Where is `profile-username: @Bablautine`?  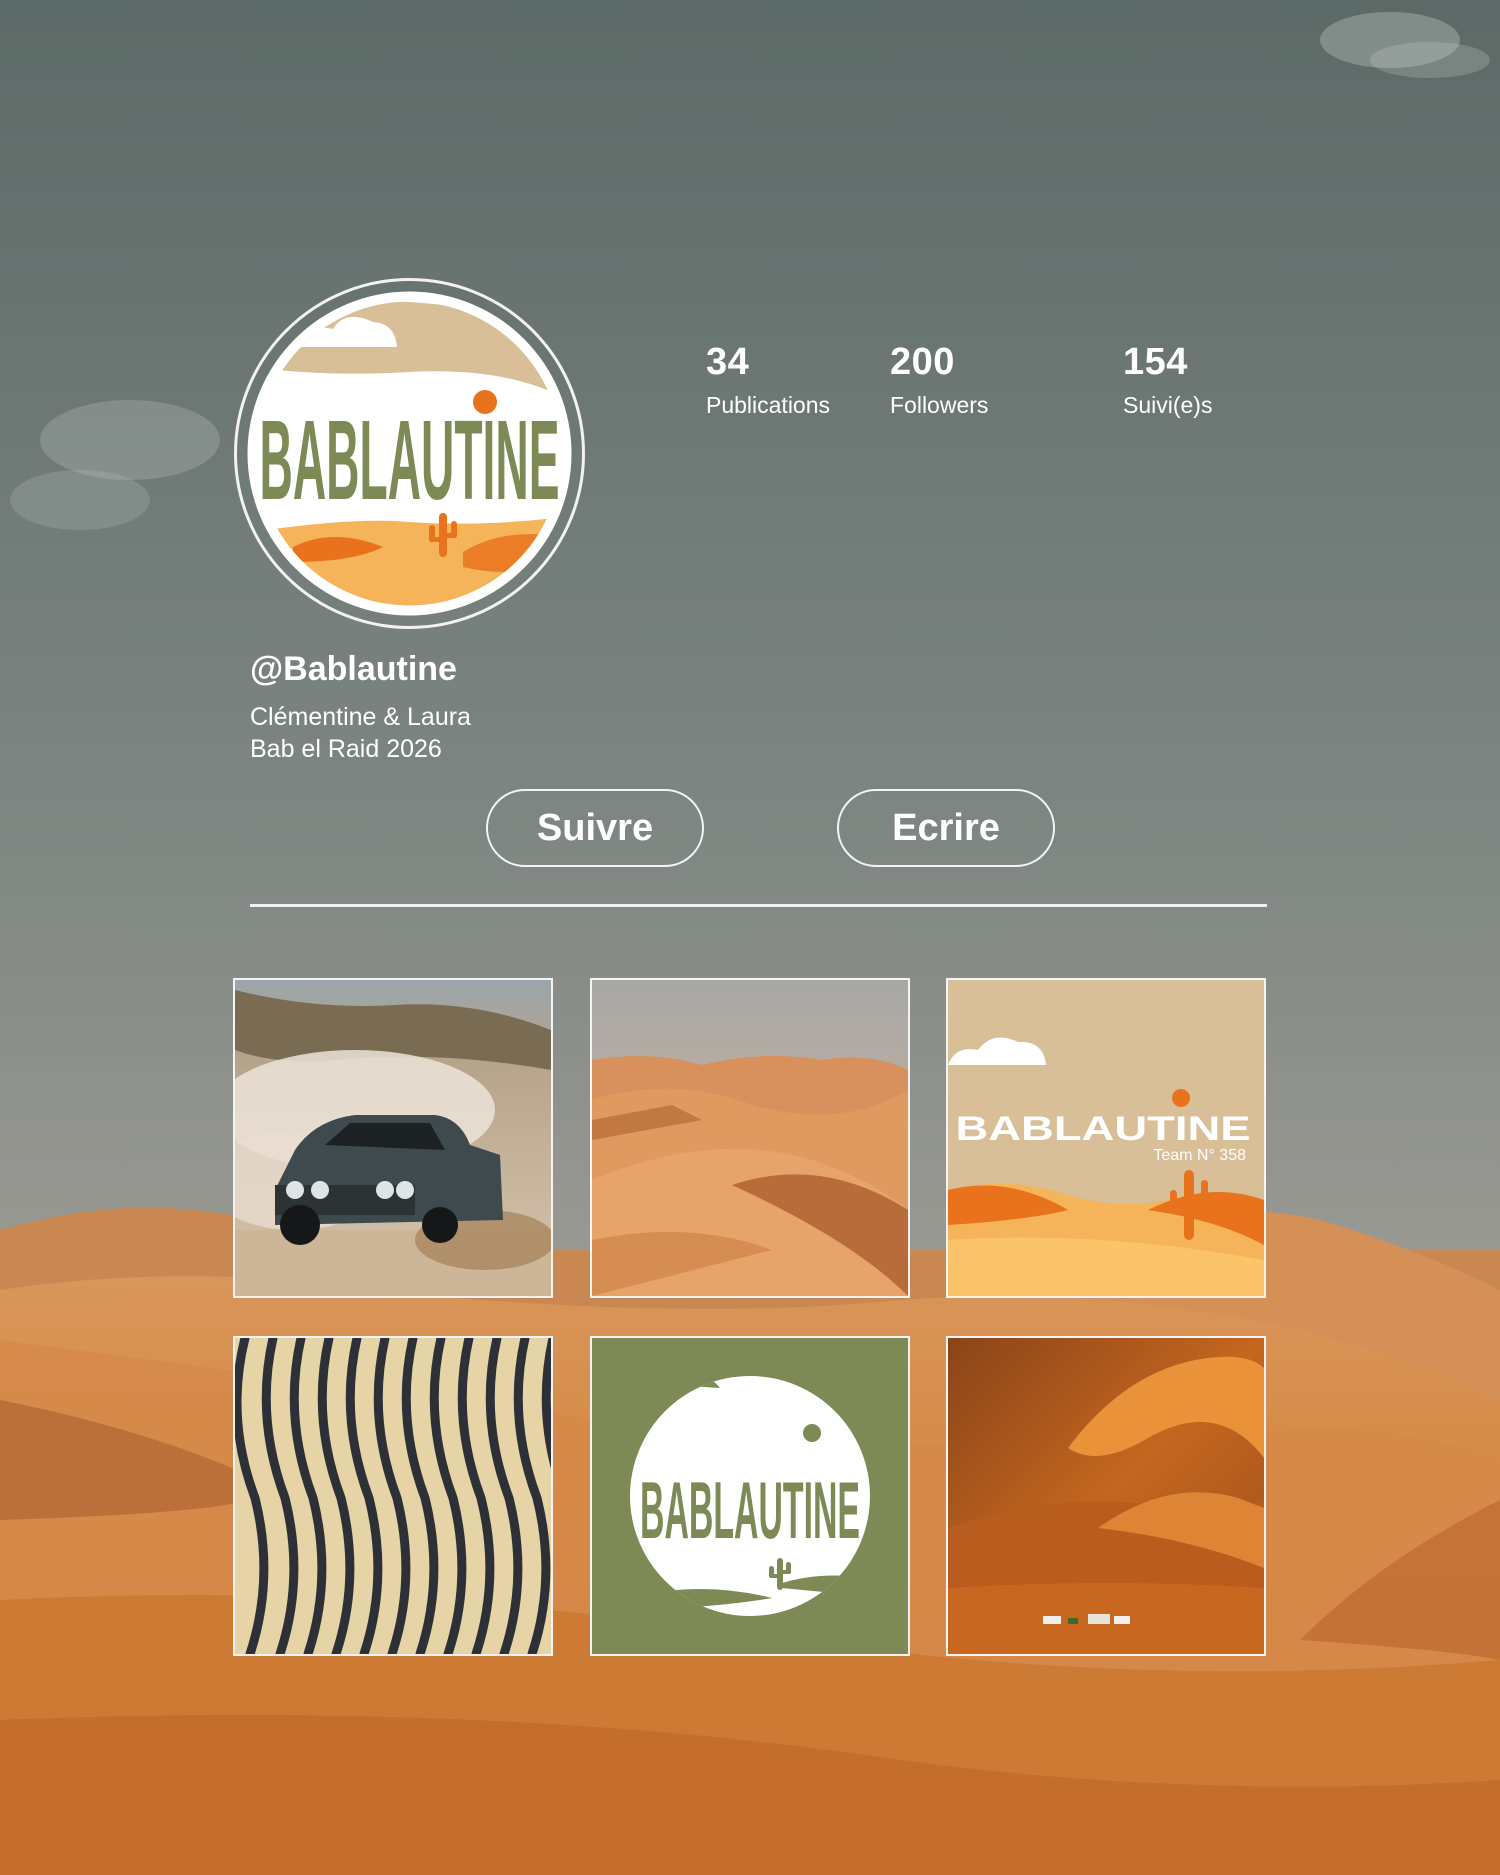 profile-username: @Bablautine is located at coordinates (353, 669).